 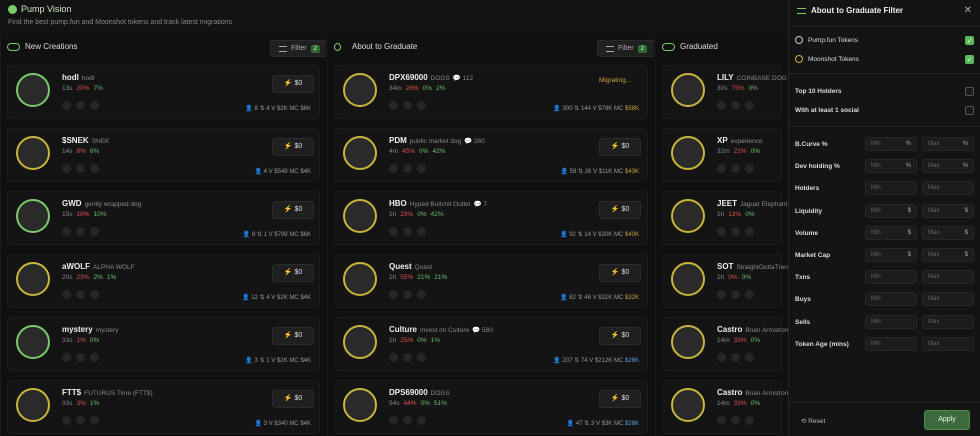 I want to click on close-icon: ✕, so click(x=968, y=10).